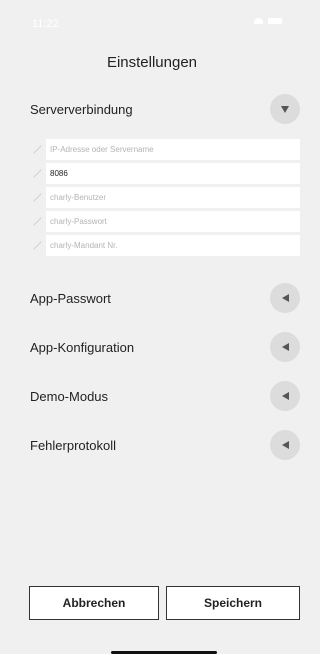  Describe the element at coordinates (173, 197) in the screenshot. I see `charly-user-input` at that location.